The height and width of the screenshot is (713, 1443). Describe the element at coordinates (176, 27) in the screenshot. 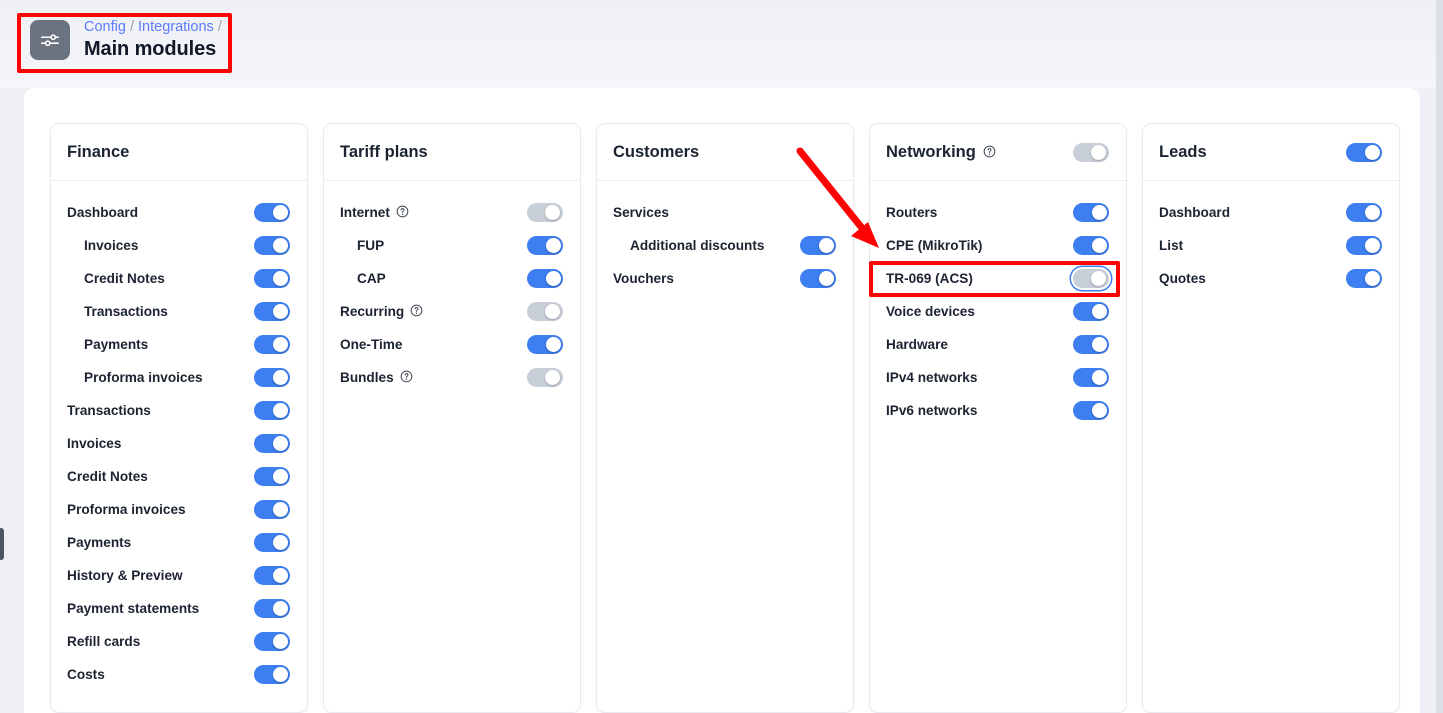

I see `breadcrumb-item-integrations: Integrations` at that location.